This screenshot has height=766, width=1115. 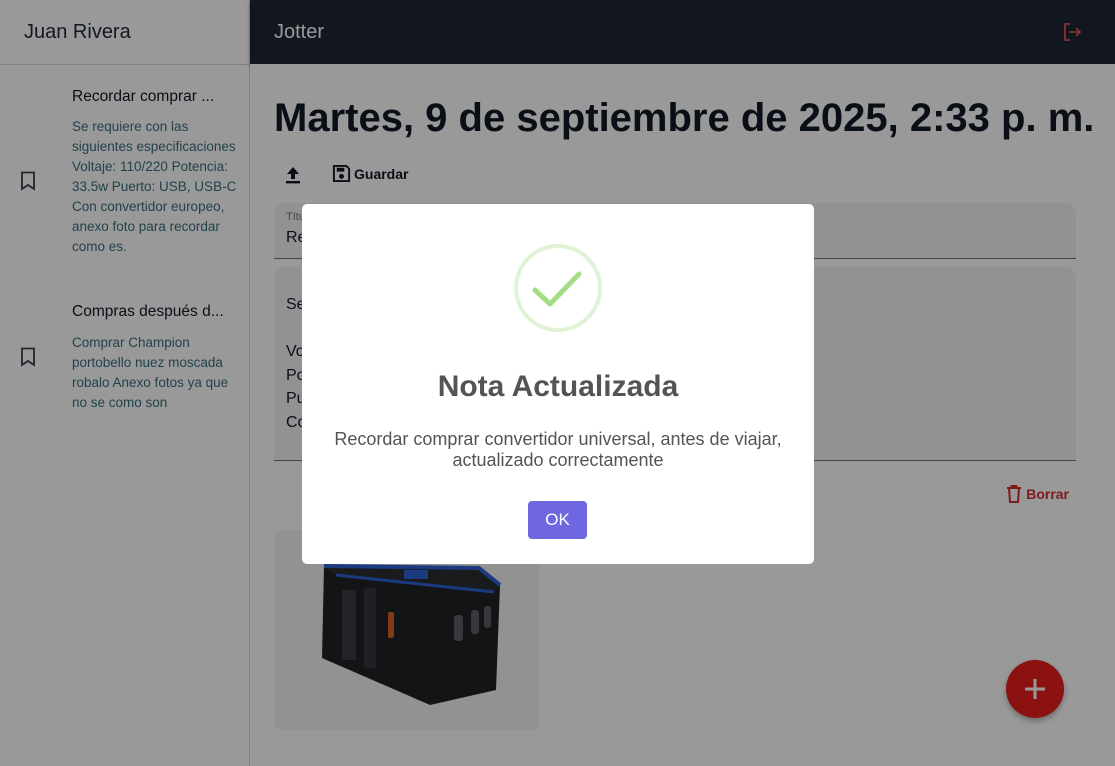 I want to click on success-check-icon, so click(x=558, y=288).